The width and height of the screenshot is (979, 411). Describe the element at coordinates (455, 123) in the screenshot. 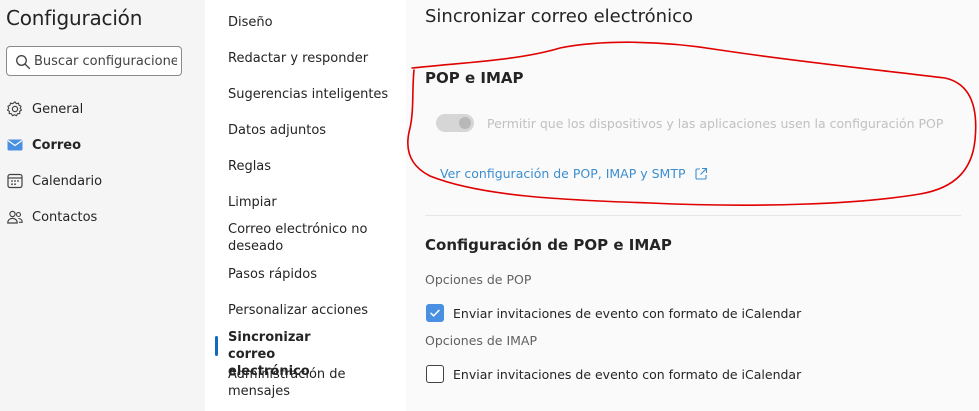

I see `pop-toggle` at that location.